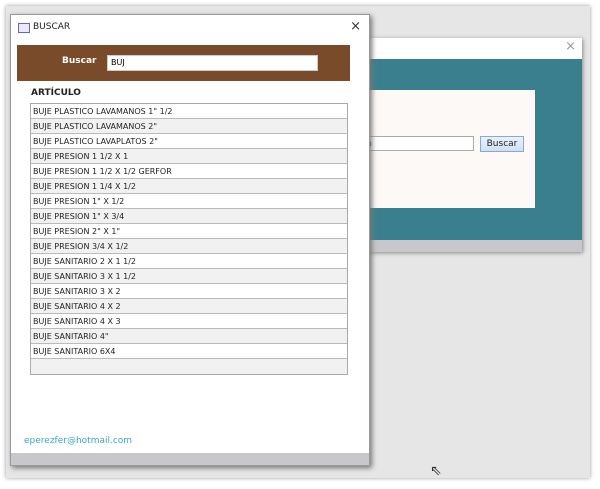  Describe the element at coordinates (189, 111) in the screenshot. I see `list-item: BUJE PLASTICO LAVAMANOS 1" 1/2` at that location.